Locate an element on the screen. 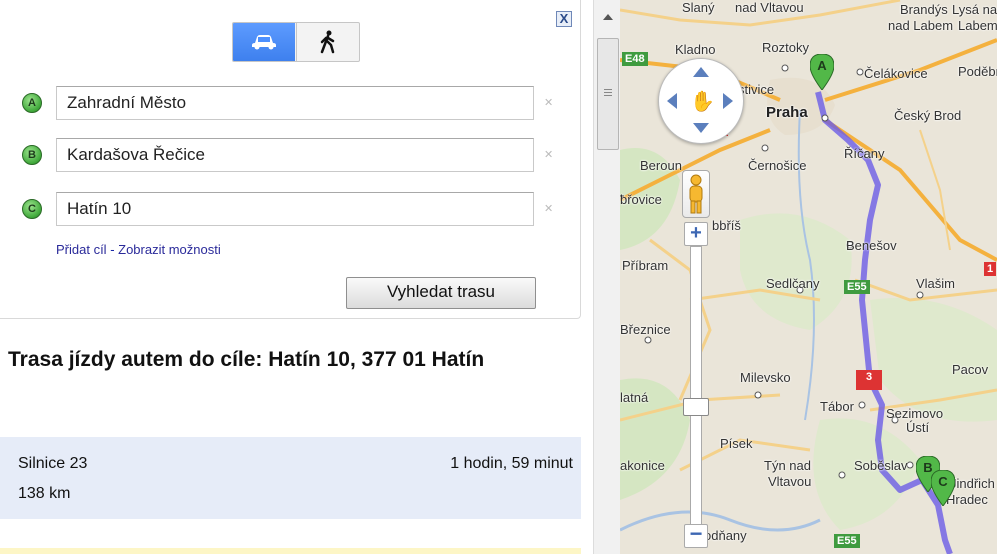  map-marker-c: C is located at coordinates (943, 488).